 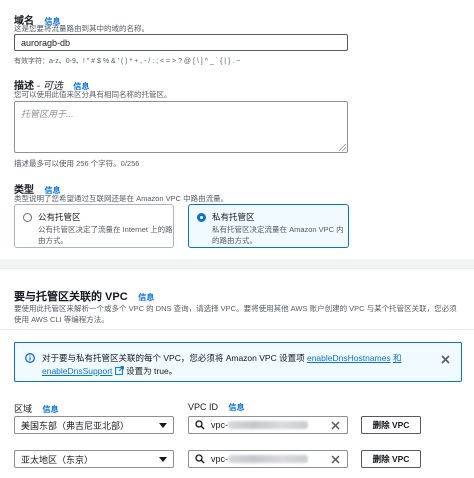 What do you see at coordinates (30, 358) in the screenshot?
I see `info-circle-icon` at bounding box center [30, 358].